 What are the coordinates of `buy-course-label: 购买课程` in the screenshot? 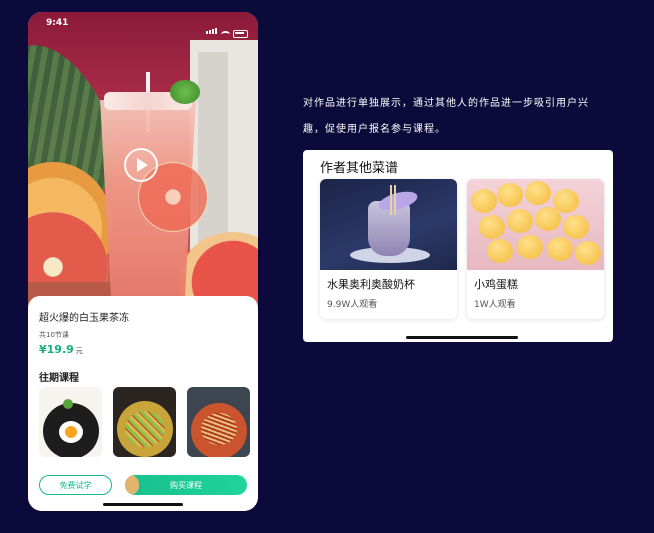 It's located at (186, 485).